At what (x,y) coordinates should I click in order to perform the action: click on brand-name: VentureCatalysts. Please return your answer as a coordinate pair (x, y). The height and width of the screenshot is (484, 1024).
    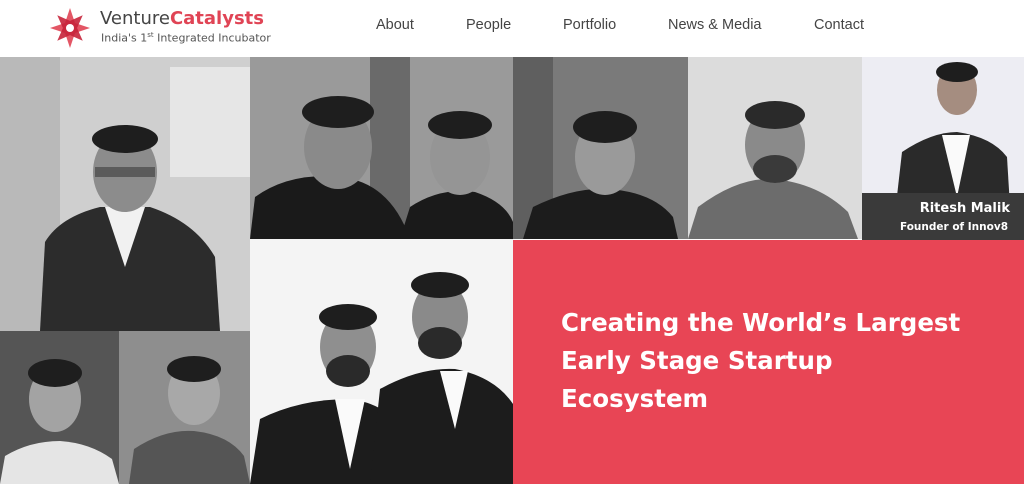
    Looking at the image, I should click on (182, 18).